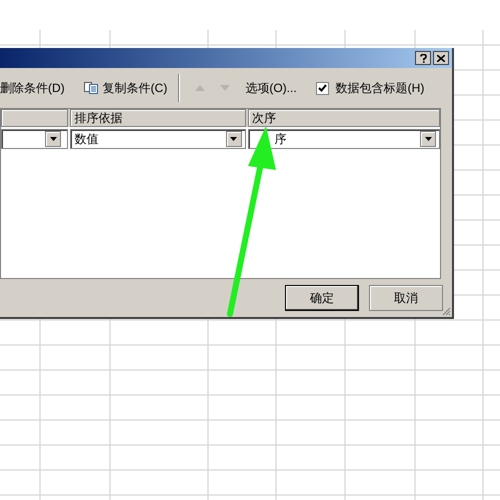 This screenshot has height=500, width=500. Describe the element at coordinates (32, 88) in the screenshot. I see `delete-condition-button: 删除条件(D)` at that location.